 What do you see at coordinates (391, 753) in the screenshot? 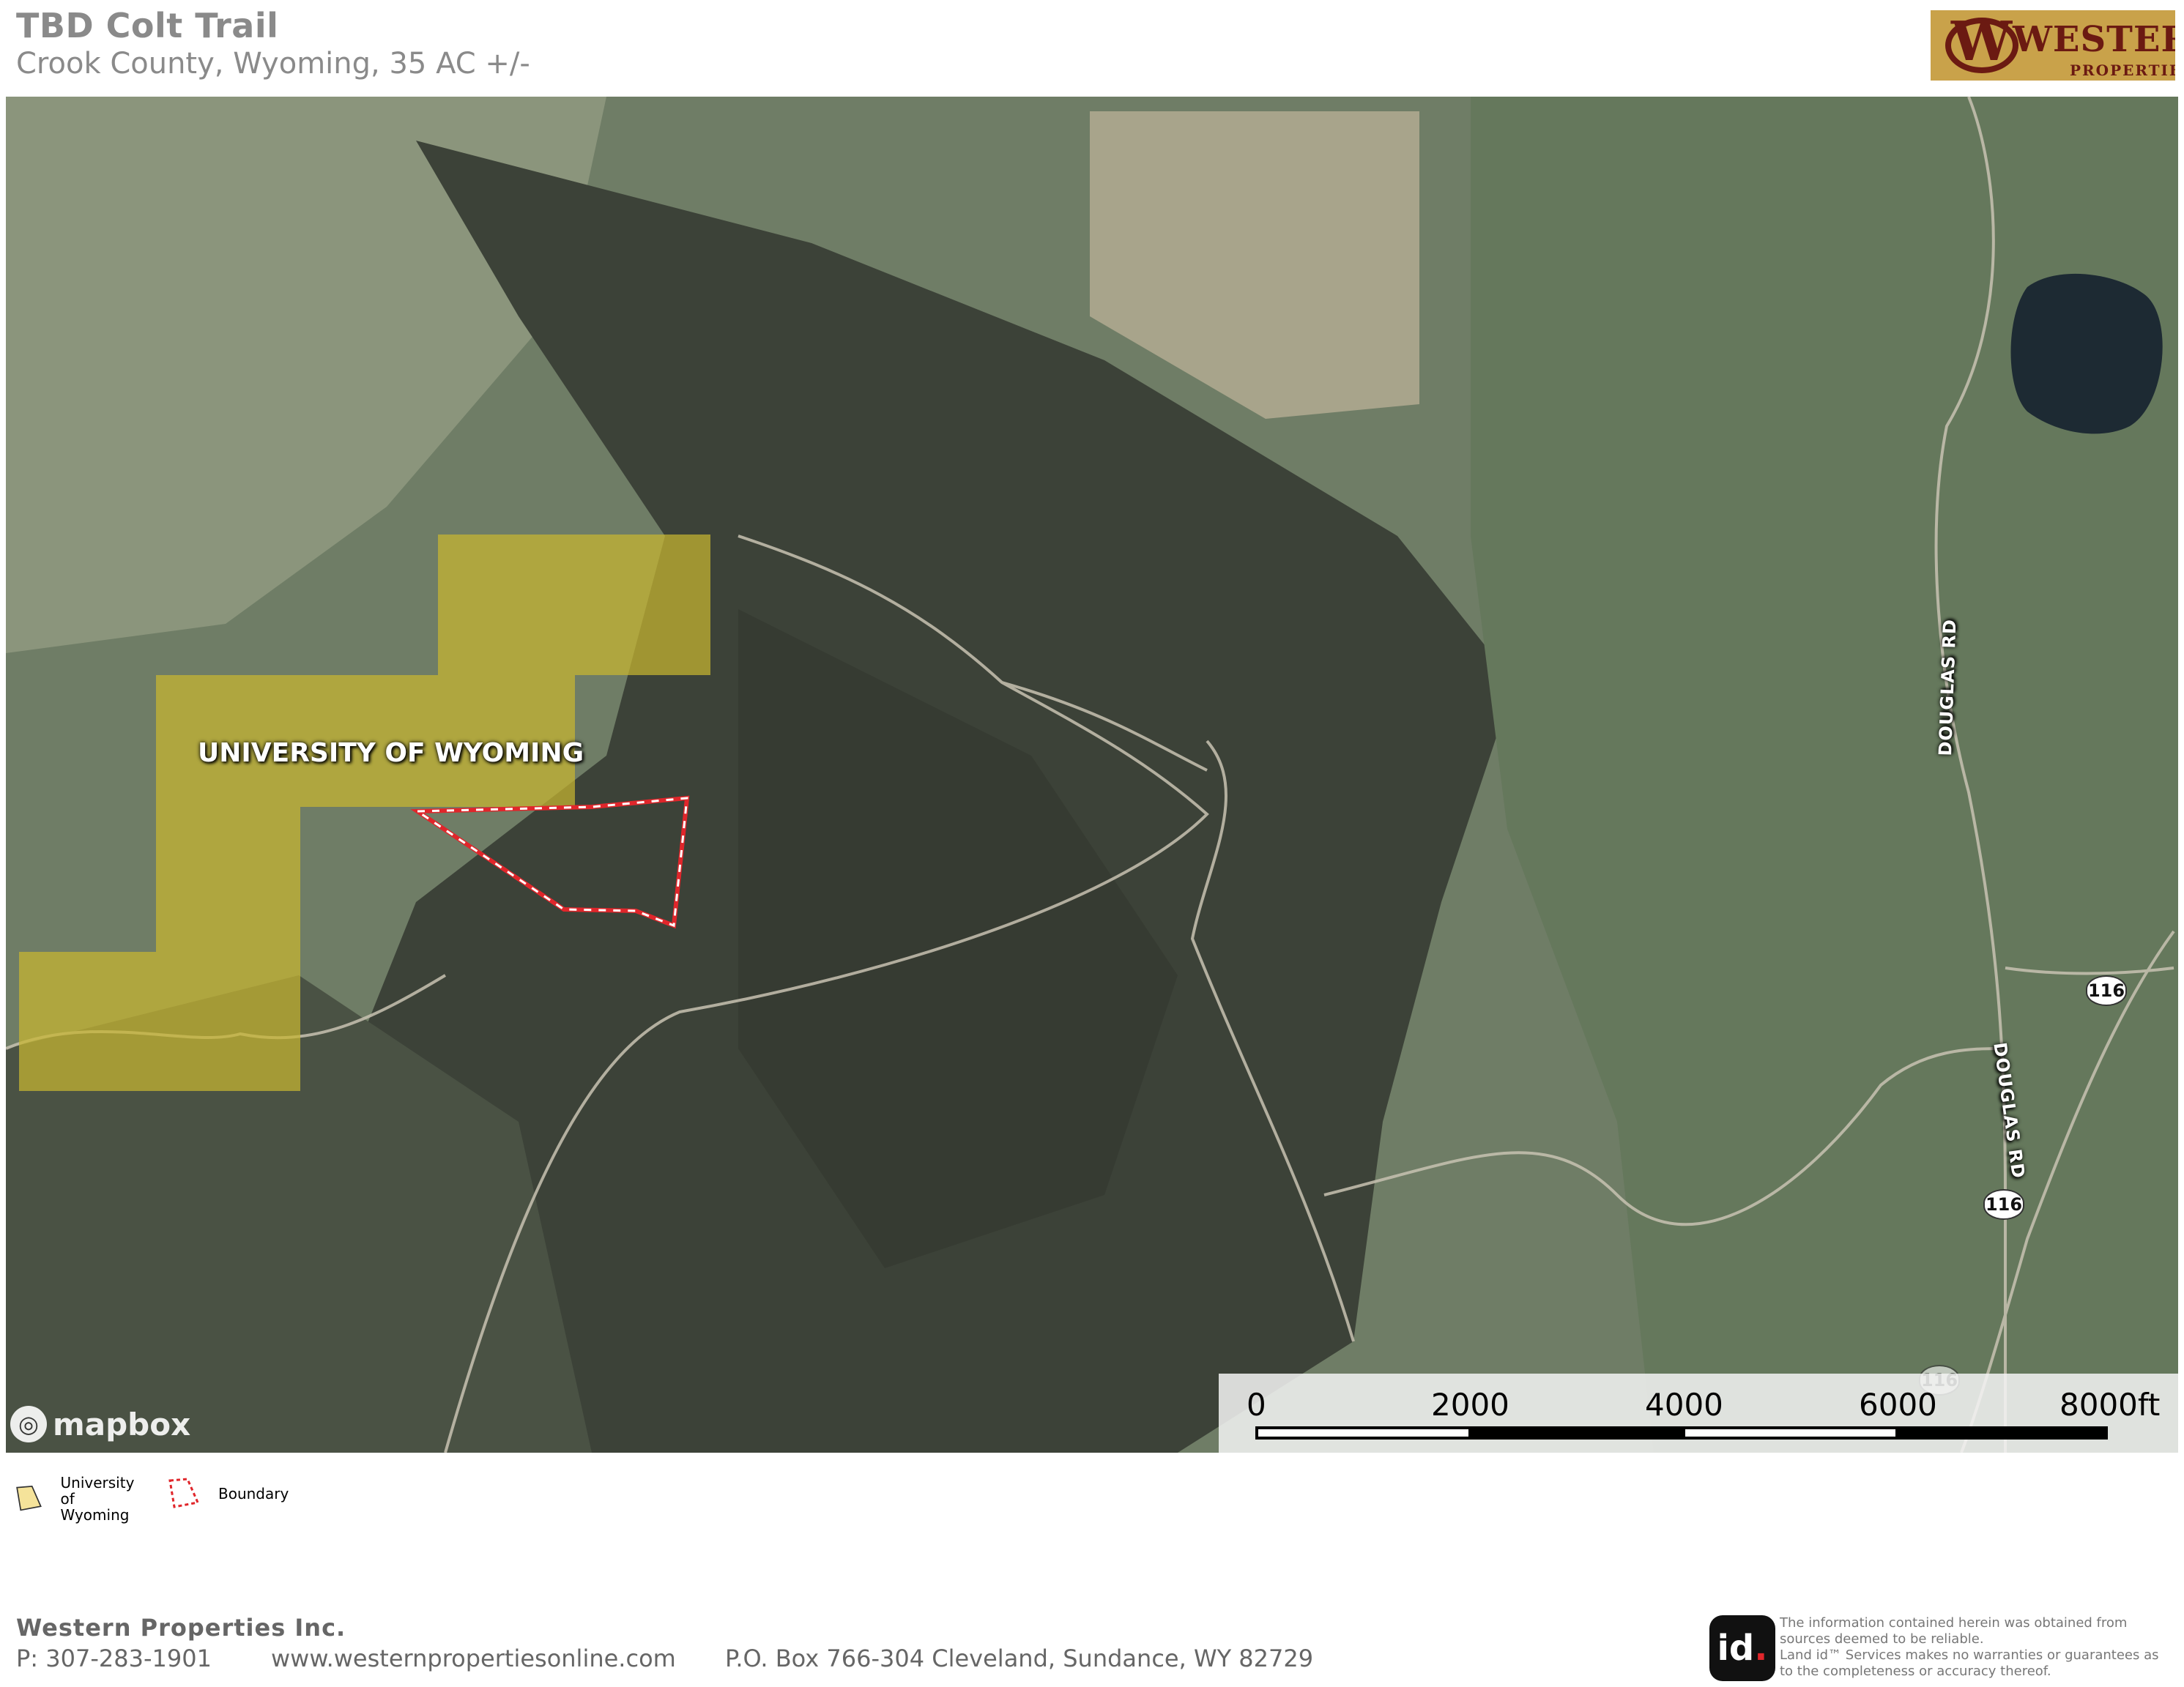
I see `university-label: UNIVERSITY OF WYOMING` at bounding box center [391, 753].